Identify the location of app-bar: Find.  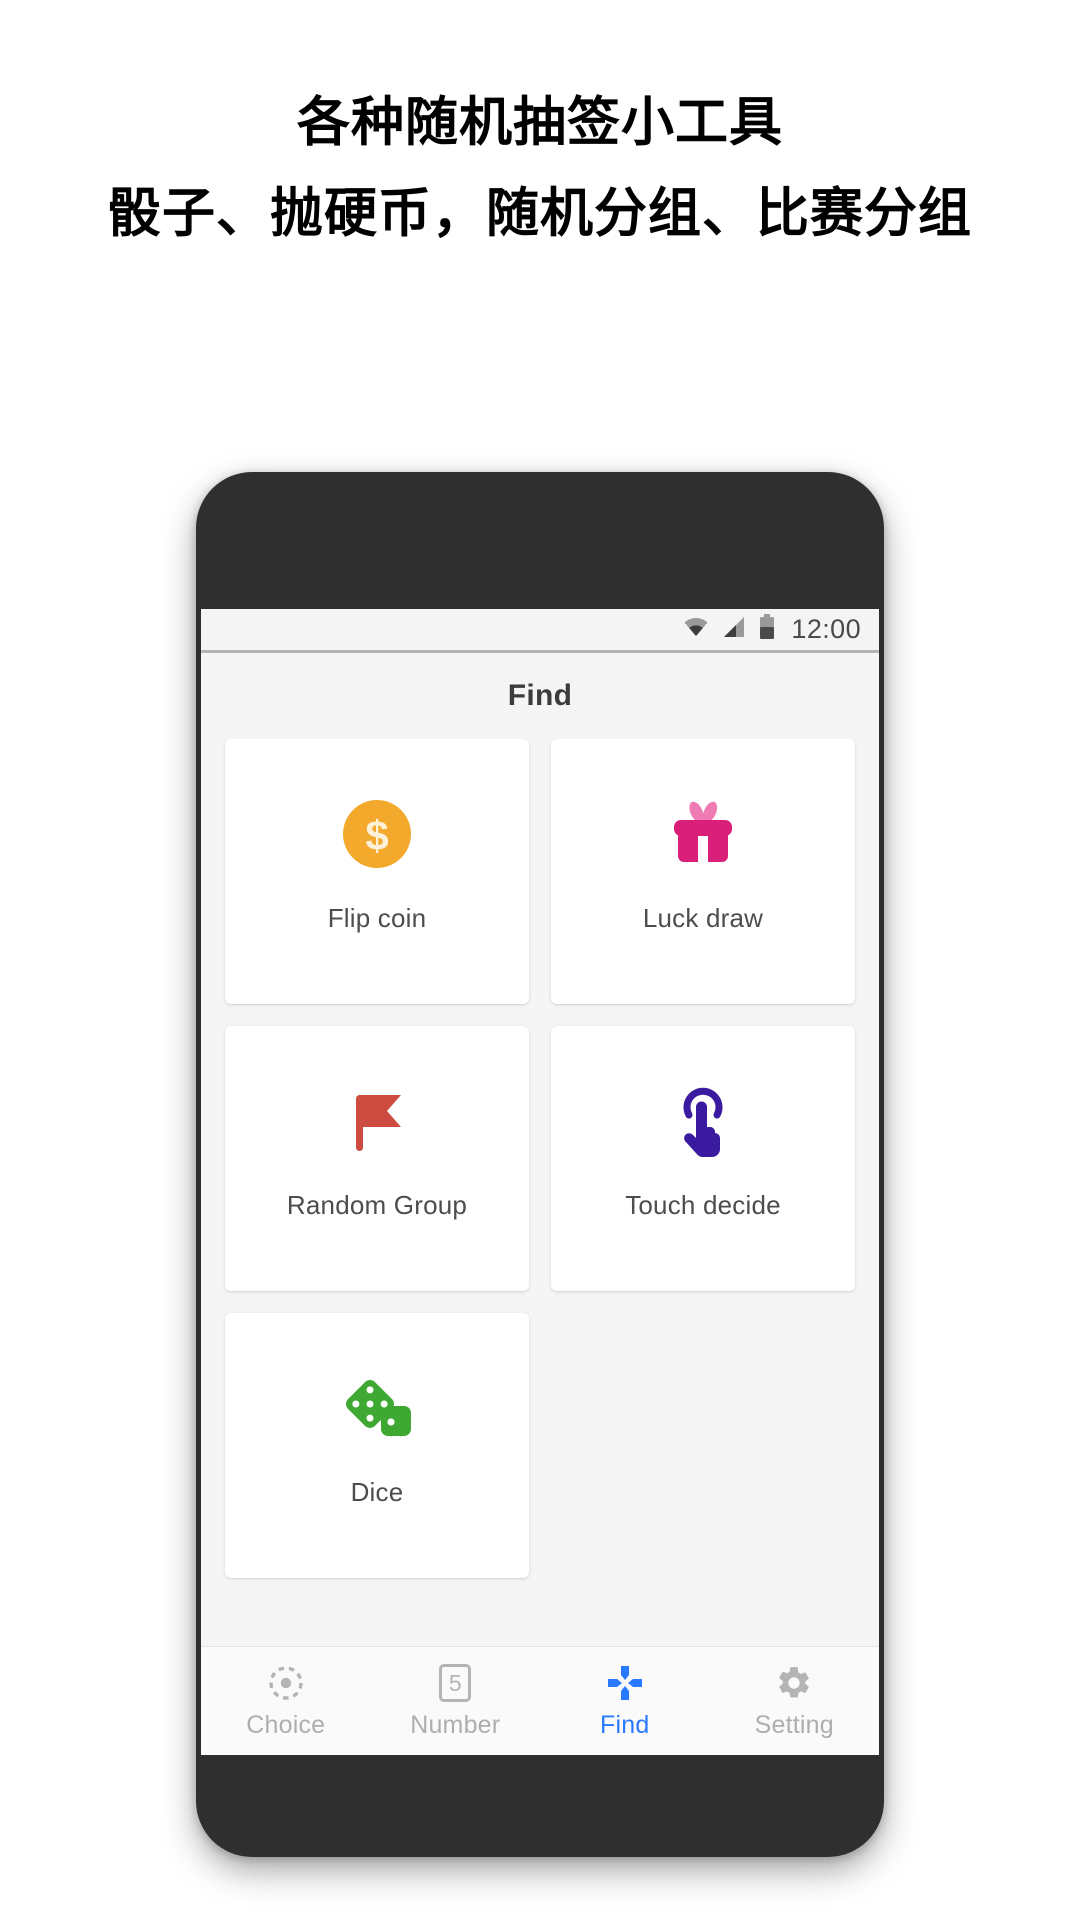
(540, 696).